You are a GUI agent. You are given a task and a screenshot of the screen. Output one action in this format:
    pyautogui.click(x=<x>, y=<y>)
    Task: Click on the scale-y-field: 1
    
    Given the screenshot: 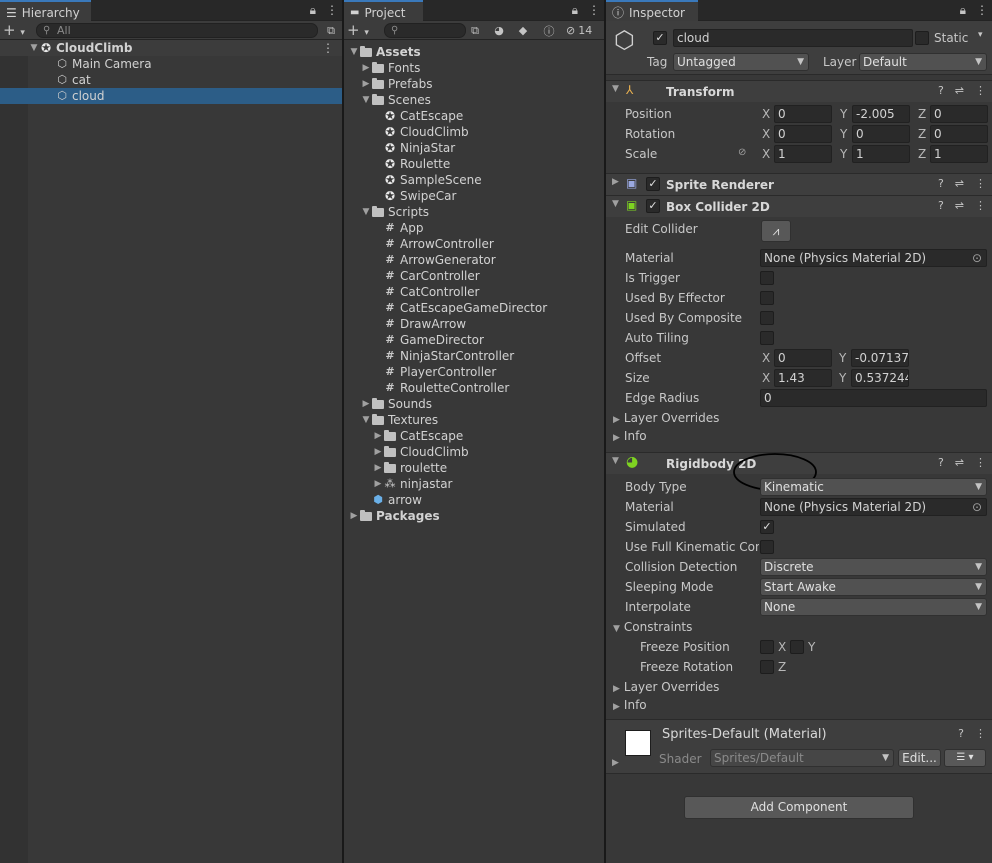 What is the action you would take?
    pyautogui.click(x=881, y=154)
    